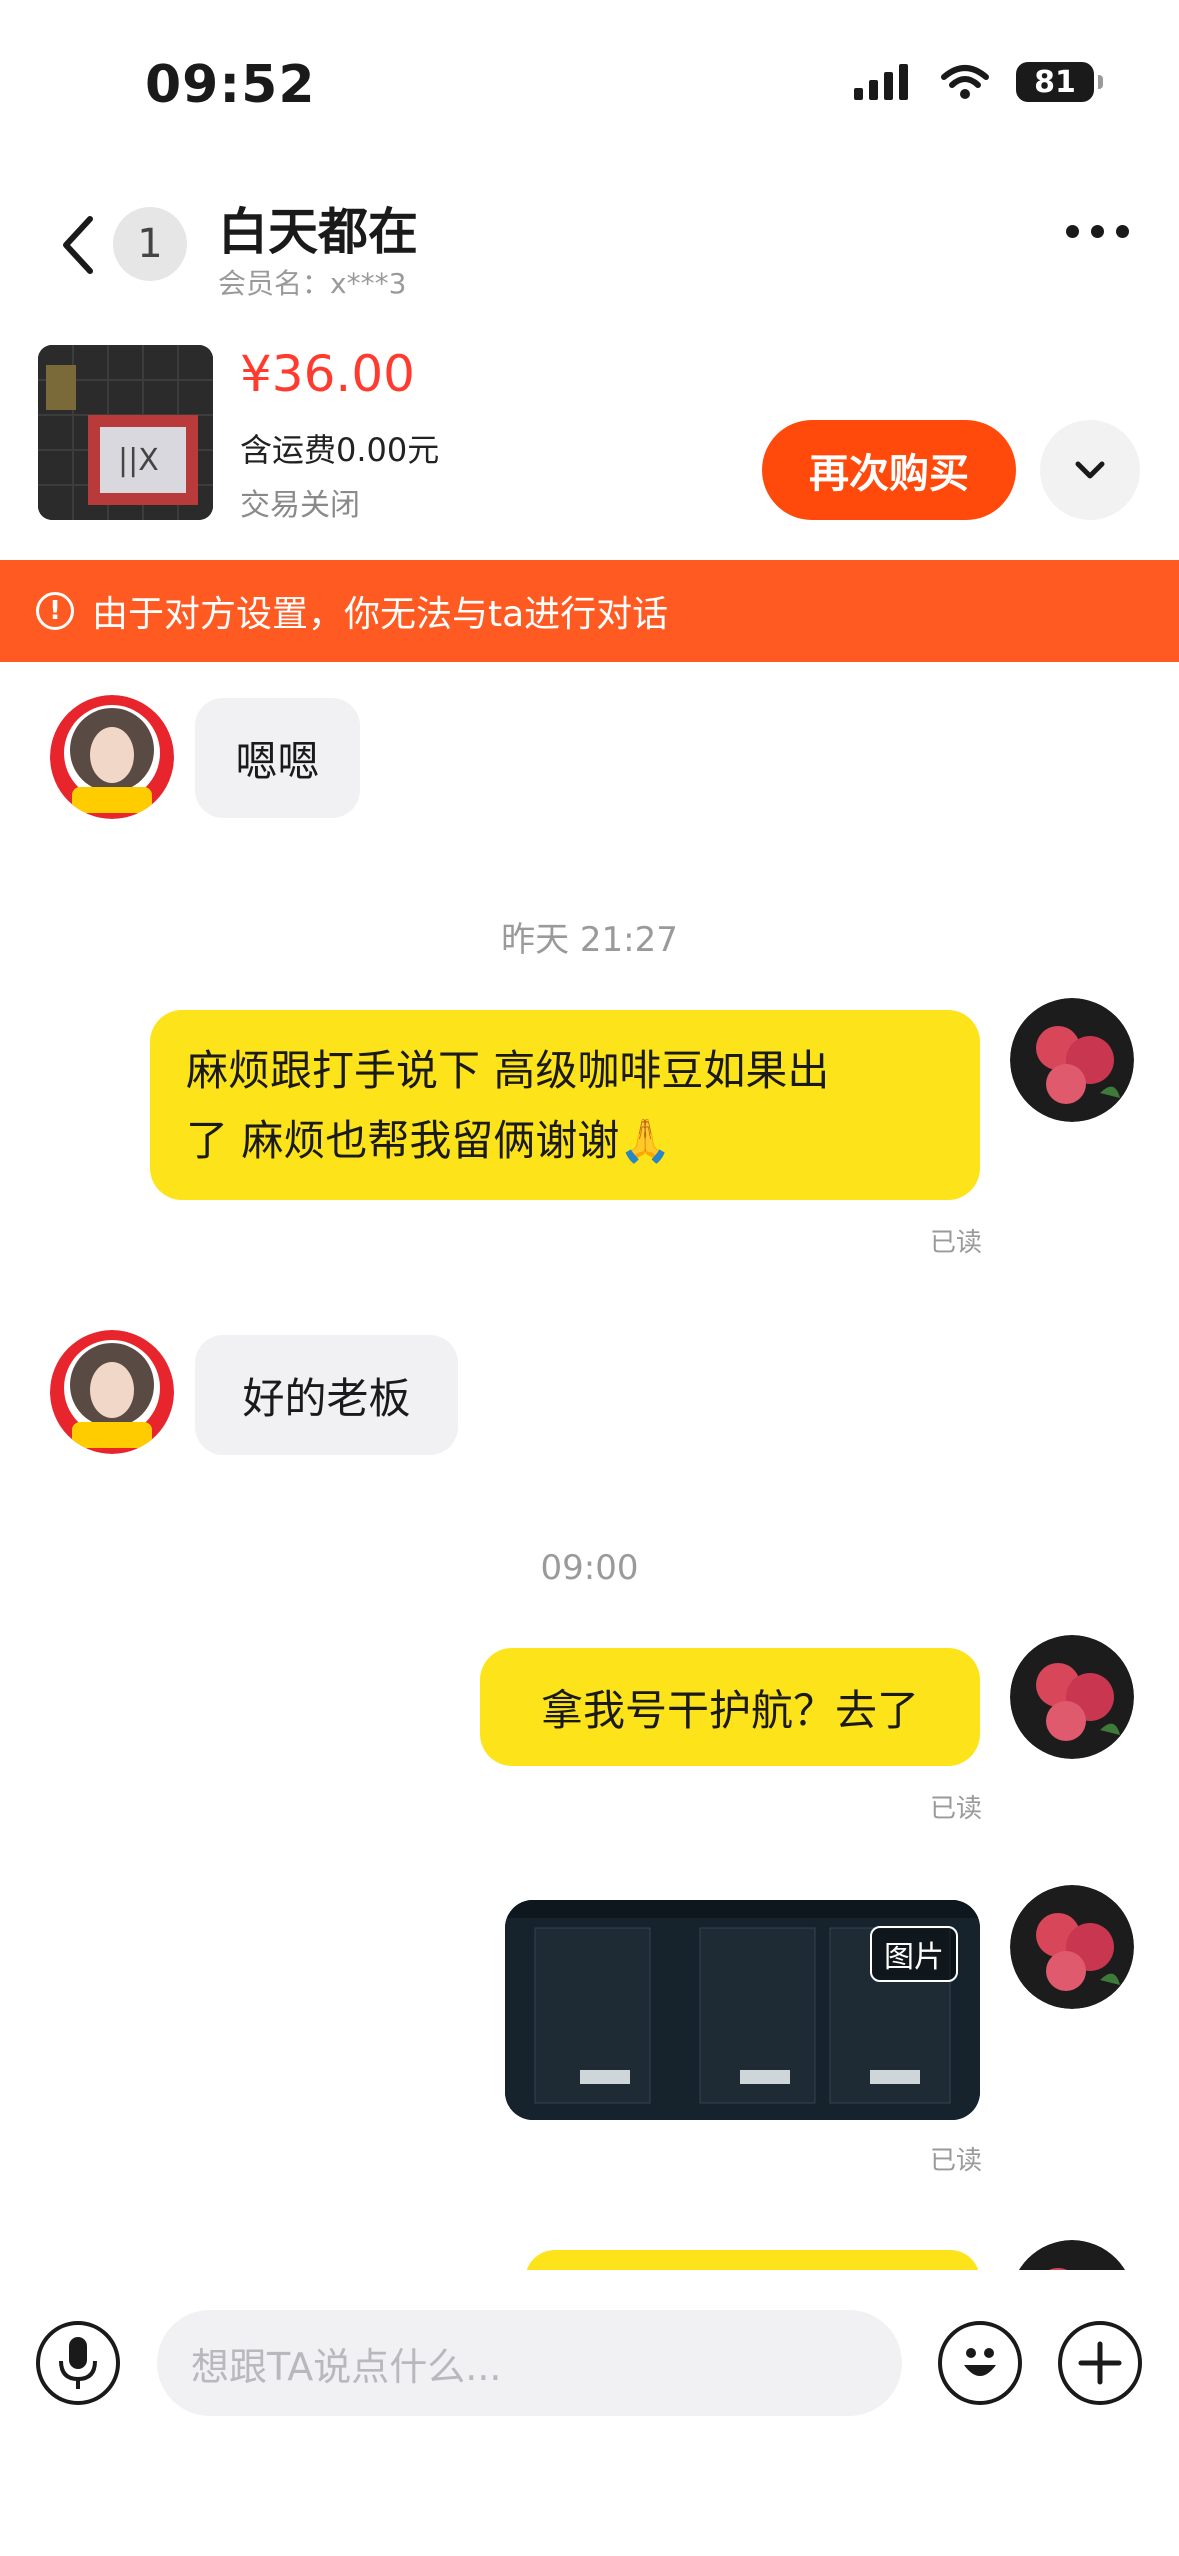  Describe the element at coordinates (1059, 82) in the screenshot. I see `battery-indicator: 81` at that location.